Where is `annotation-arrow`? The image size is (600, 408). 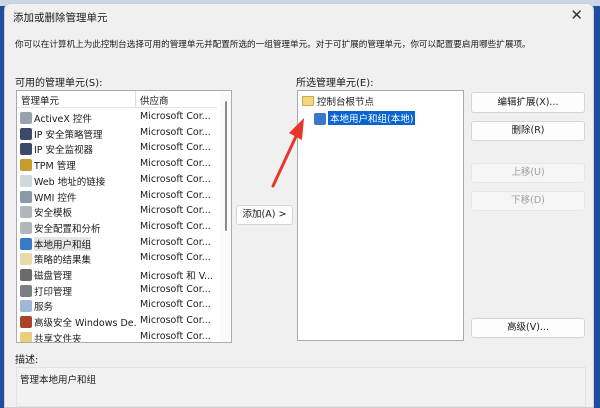 annotation-arrow is located at coordinates (287, 153).